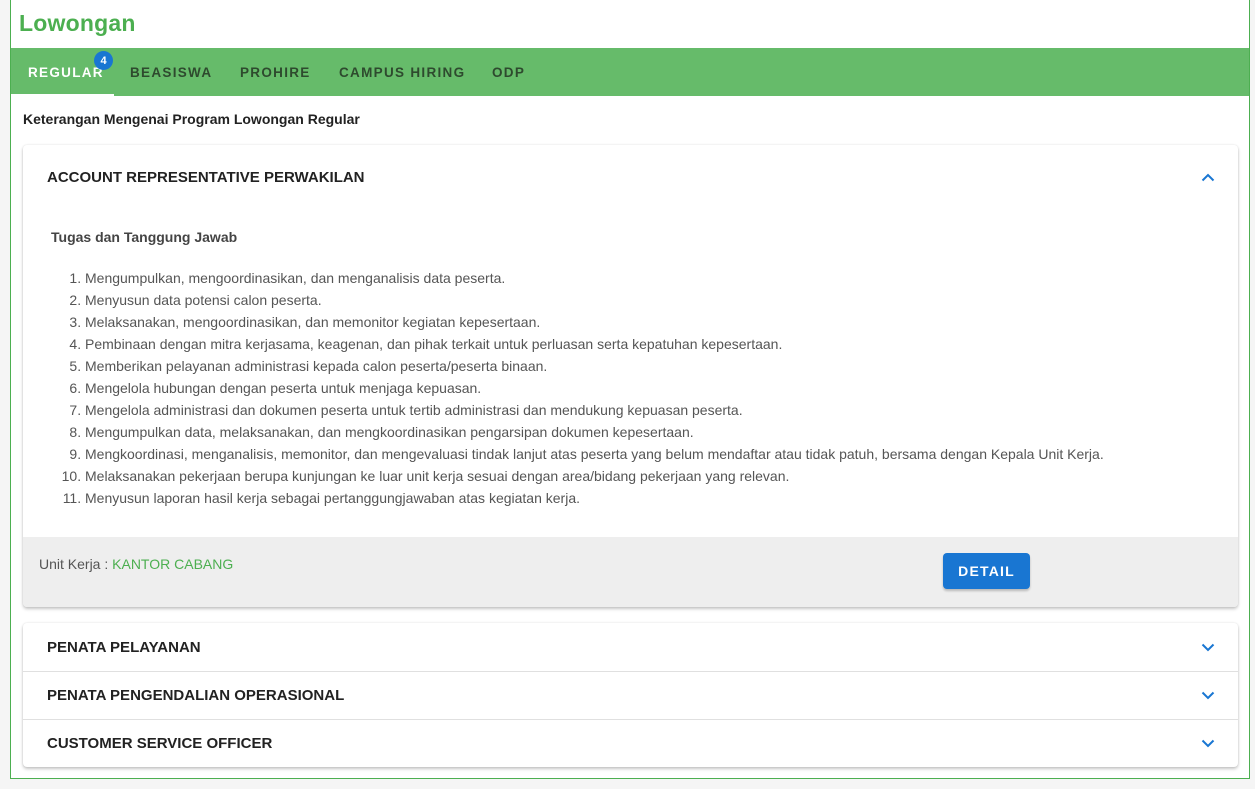 This screenshot has width=1255, height=789. I want to click on duties-heading: Tugas dan Tanggung Jawab, so click(144, 237).